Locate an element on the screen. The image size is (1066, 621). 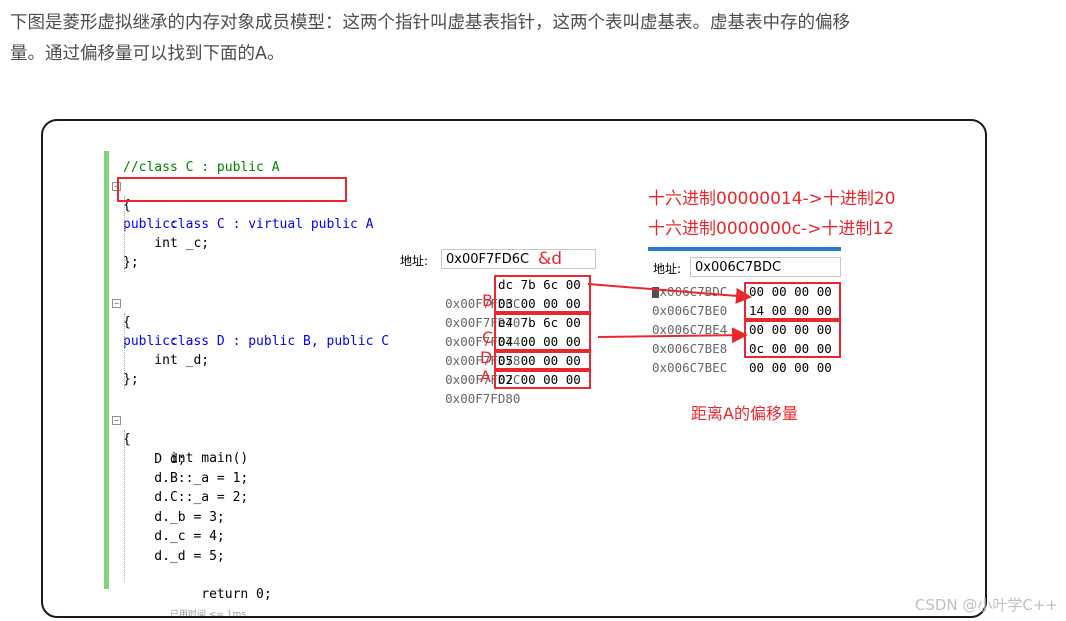
code-line: − int main() is located at coordinates (180, 438).